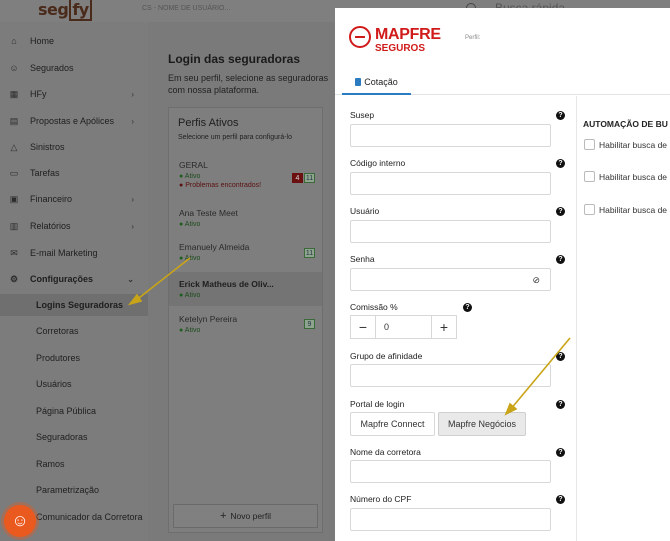  I want to click on sidebar-item-email-marketing: ✉ E-mail Marketing, so click(74, 253).